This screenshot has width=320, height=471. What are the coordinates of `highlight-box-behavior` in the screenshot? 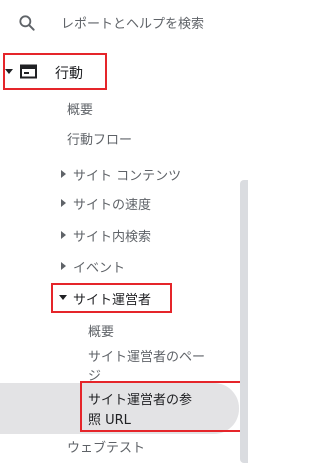 It's located at (55, 71).